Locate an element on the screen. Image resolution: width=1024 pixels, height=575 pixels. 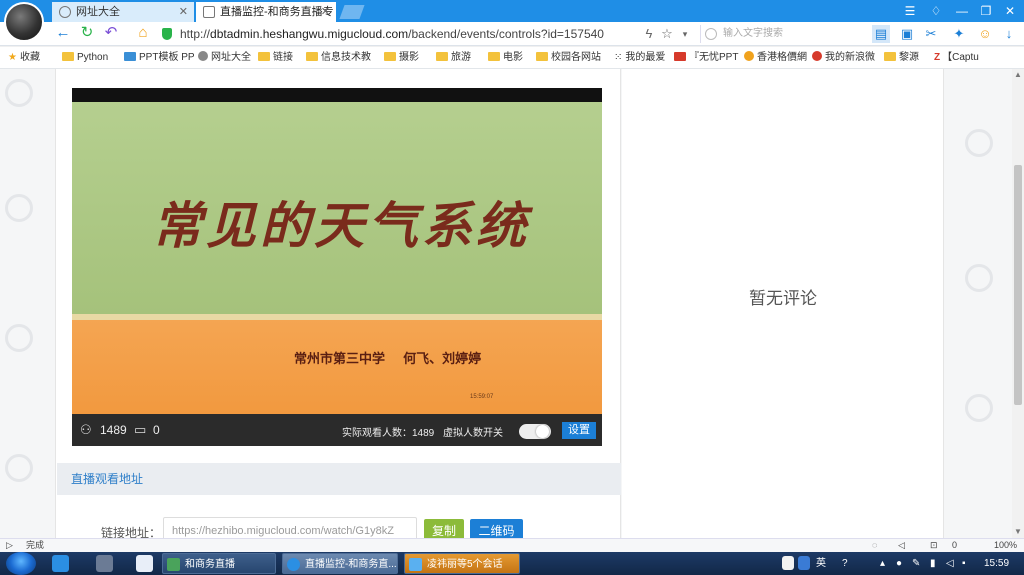
scroll-up-icon: ▲ is located at coordinates (1018, 75).